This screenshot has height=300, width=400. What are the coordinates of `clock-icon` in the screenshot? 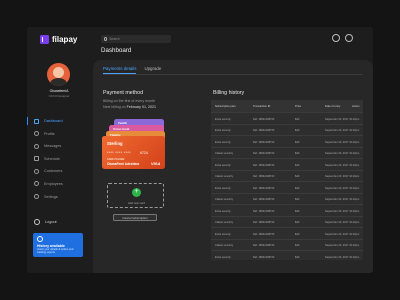 It's located at (40, 239).